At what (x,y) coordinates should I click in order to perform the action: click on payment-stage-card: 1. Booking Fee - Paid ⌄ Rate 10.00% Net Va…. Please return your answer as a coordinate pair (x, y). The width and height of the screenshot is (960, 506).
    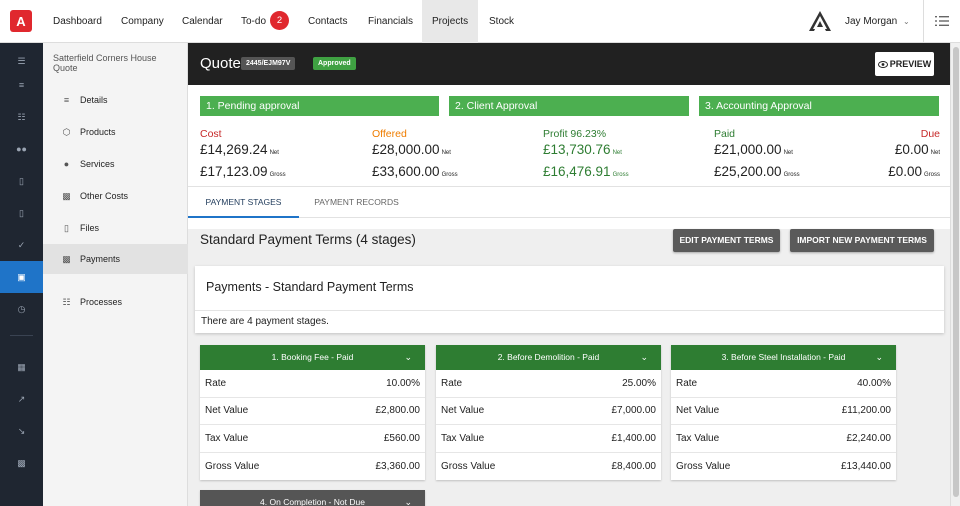
    Looking at the image, I should click on (312, 412).